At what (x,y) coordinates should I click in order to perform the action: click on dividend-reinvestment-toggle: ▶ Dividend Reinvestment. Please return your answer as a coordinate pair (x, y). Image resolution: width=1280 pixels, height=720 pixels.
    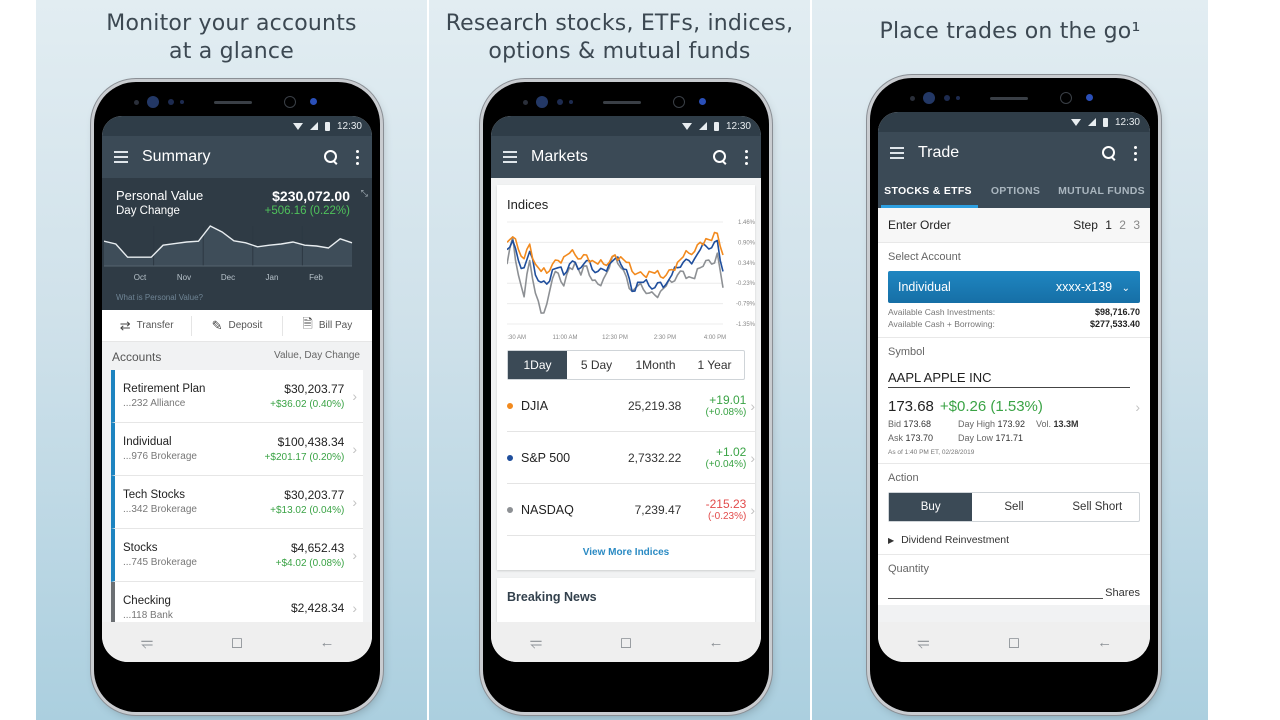
    Looking at the image, I should click on (1014, 538).